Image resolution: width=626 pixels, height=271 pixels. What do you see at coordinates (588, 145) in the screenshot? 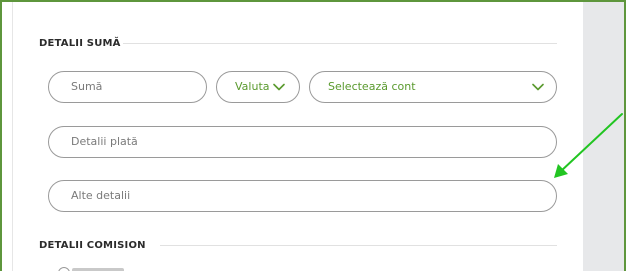
I see `annotation-arrow-icon` at bounding box center [588, 145].